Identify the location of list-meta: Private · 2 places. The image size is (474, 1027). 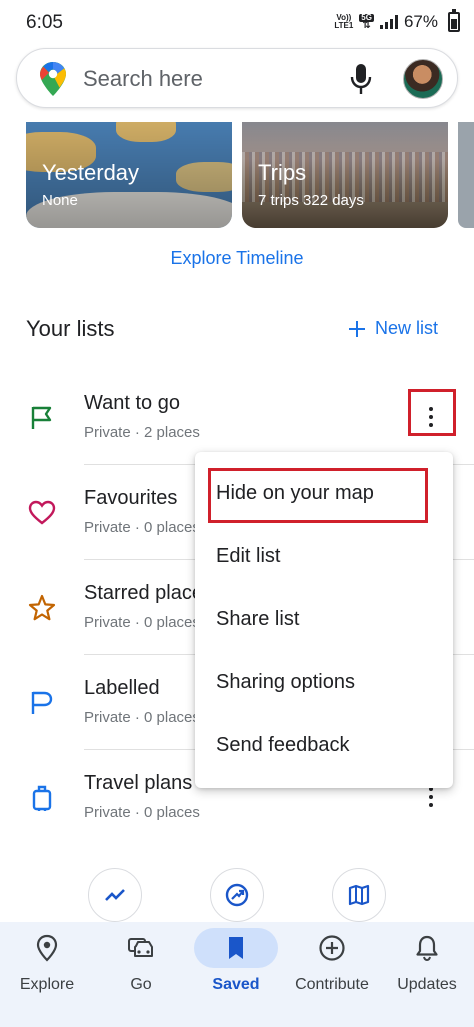
(142, 432).